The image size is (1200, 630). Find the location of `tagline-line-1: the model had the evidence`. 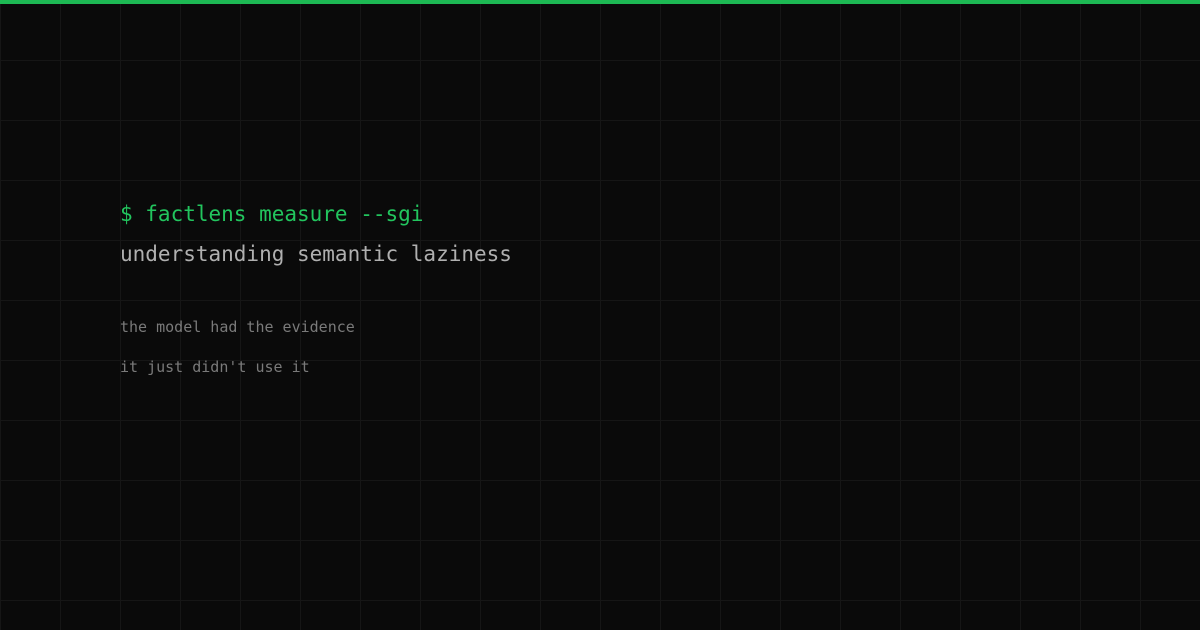

tagline-line-1: the model had the evidence is located at coordinates (237, 327).